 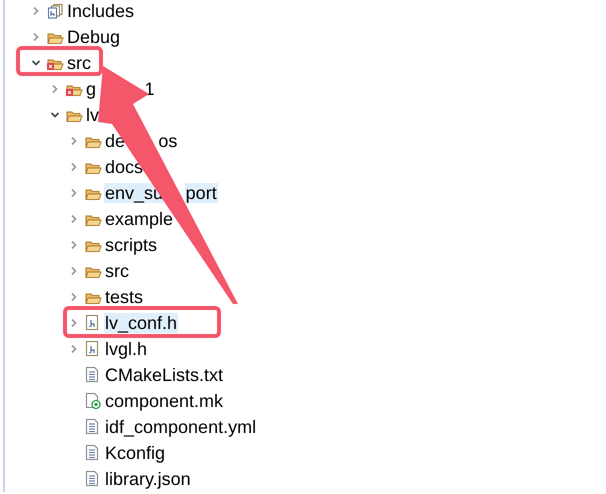 I want to click on tree-item-label: component.mk, so click(x=164, y=401).